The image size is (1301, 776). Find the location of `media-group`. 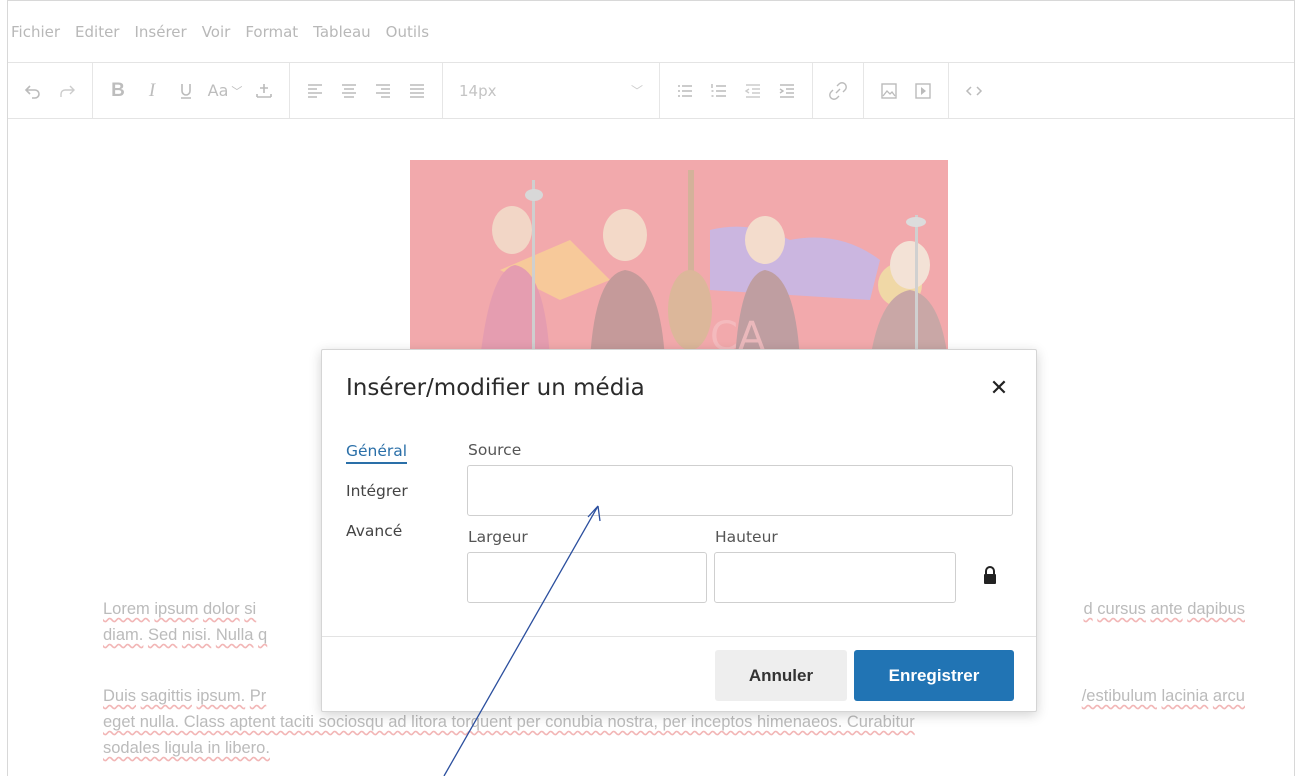

media-group is located at coordinates (906, 90).